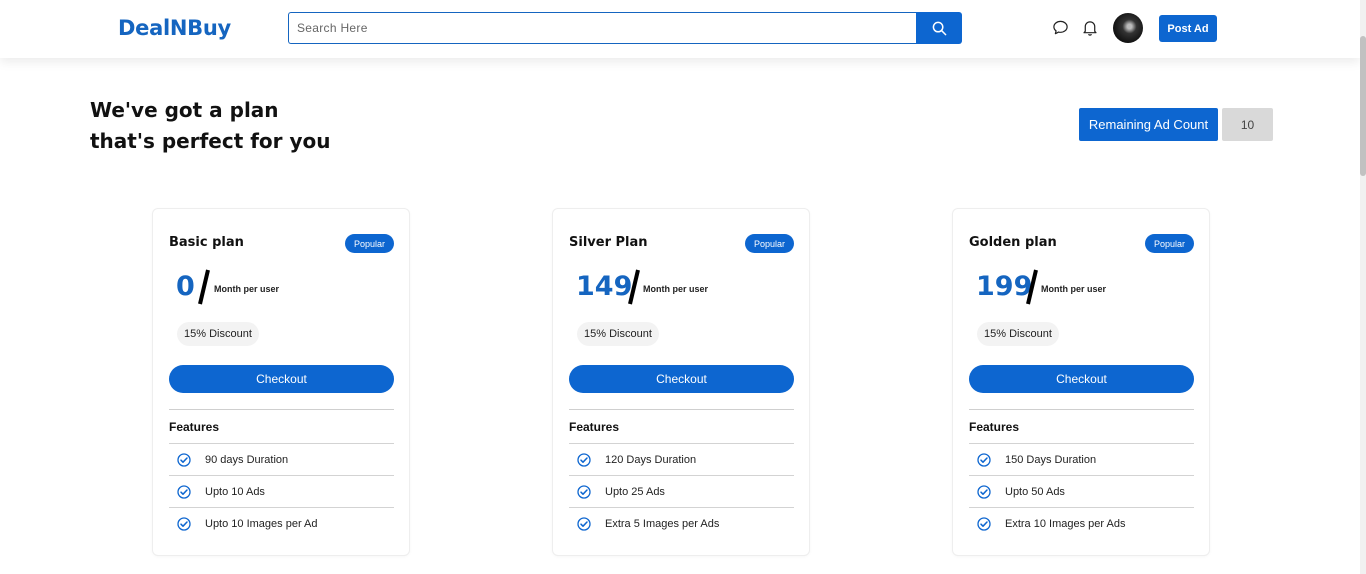 The height and width of the screenshot is (574, 1366). What do you see at coordinates (210, 126) in the screenshot?
I see `page-headline: We've got a plan that's perfect for you` at bounding box center [210, 126].